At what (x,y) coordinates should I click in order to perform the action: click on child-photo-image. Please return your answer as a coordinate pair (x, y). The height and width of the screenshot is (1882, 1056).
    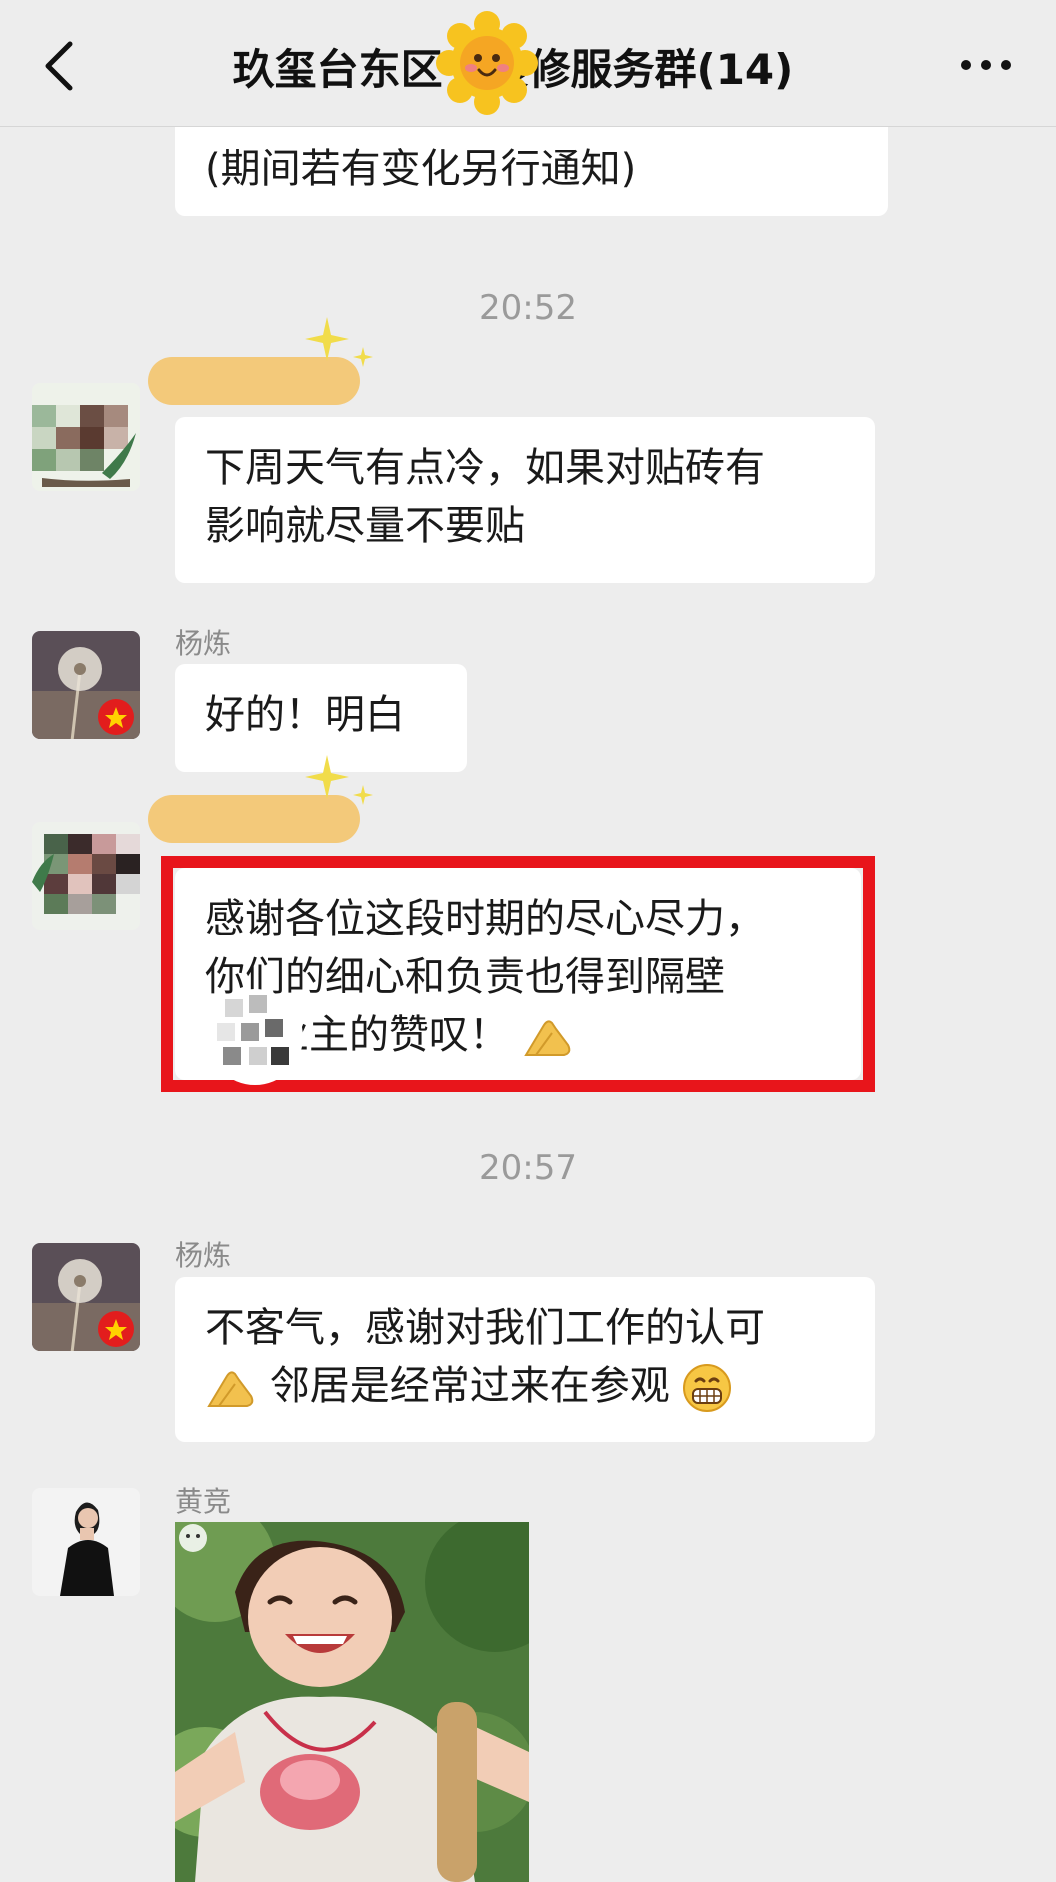
    Looking at the image, I should click on (352, 1702).